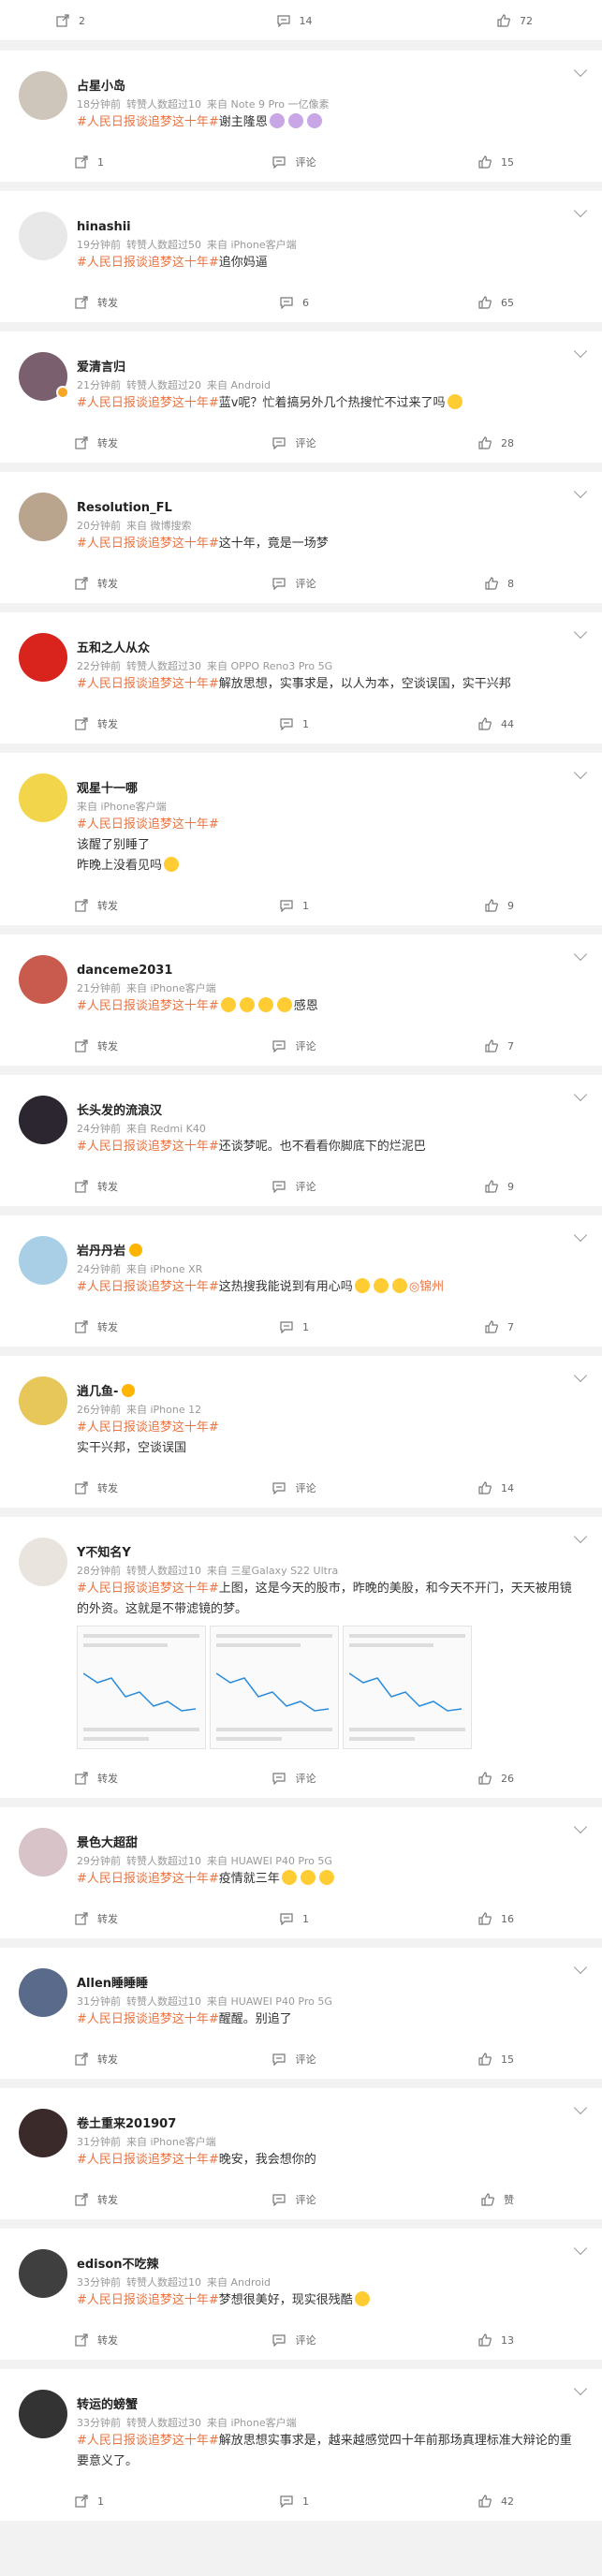  I want to click on like-button: 28, so click(475, 442).